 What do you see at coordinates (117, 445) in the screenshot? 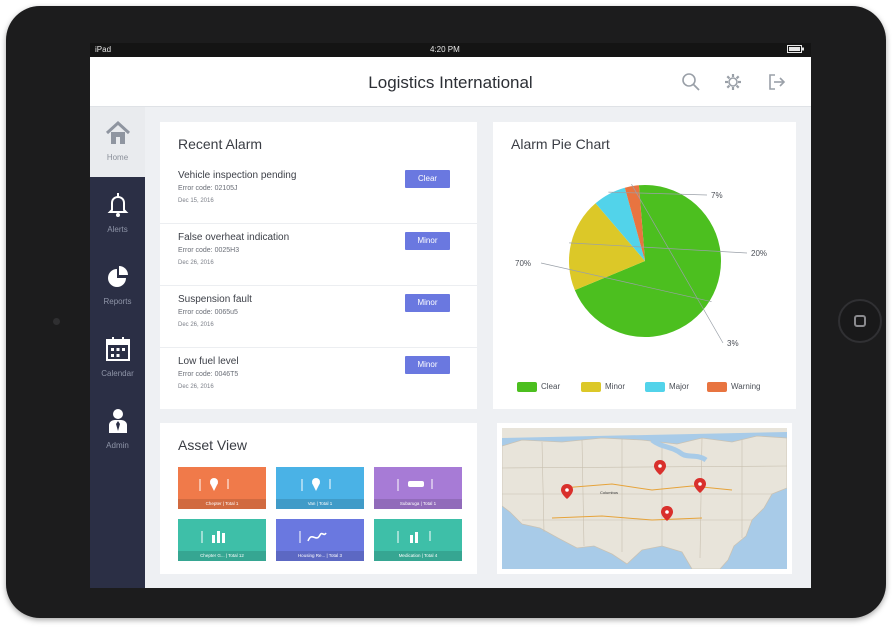
I see `sidebar-label-admin: Admin` at bounding box center [117, 445].